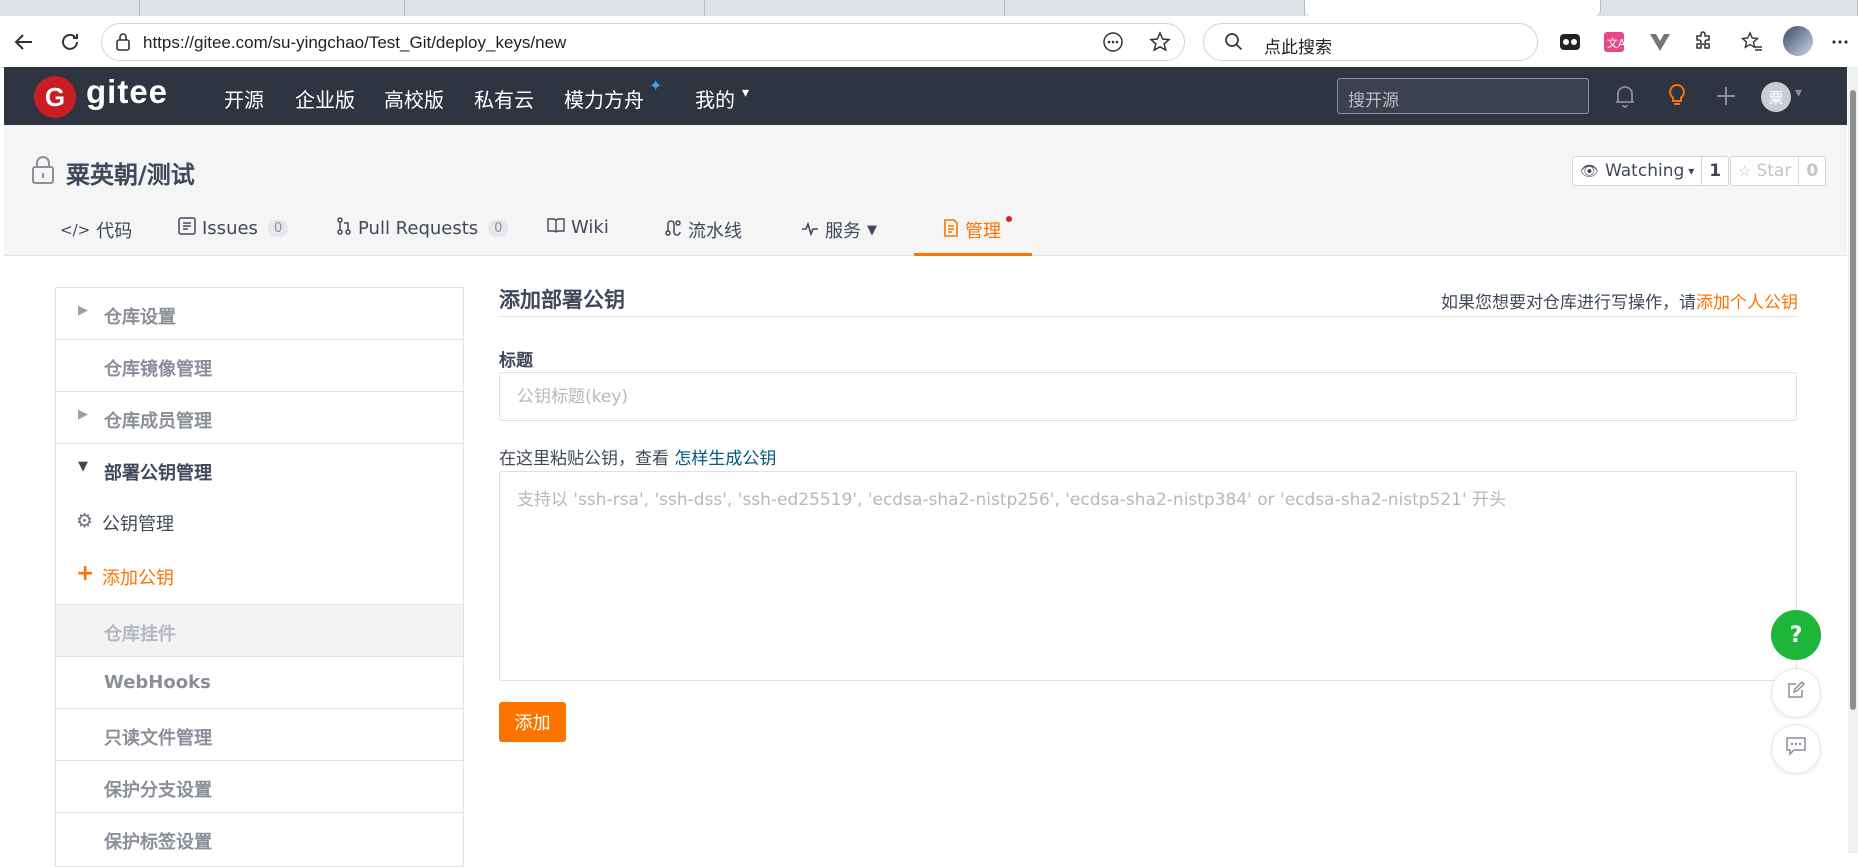 The height and width of the screenshot is (867, 1858). I want to click on sidebar-item-readonly: 只读文件管理, so click(259, 735).